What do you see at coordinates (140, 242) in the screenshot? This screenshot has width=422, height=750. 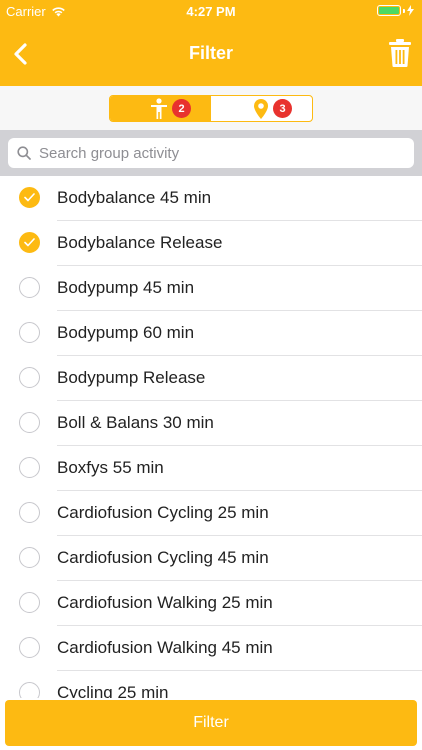 I see `activity-label: Bodybalance Release` at bounding box center [140, 242].